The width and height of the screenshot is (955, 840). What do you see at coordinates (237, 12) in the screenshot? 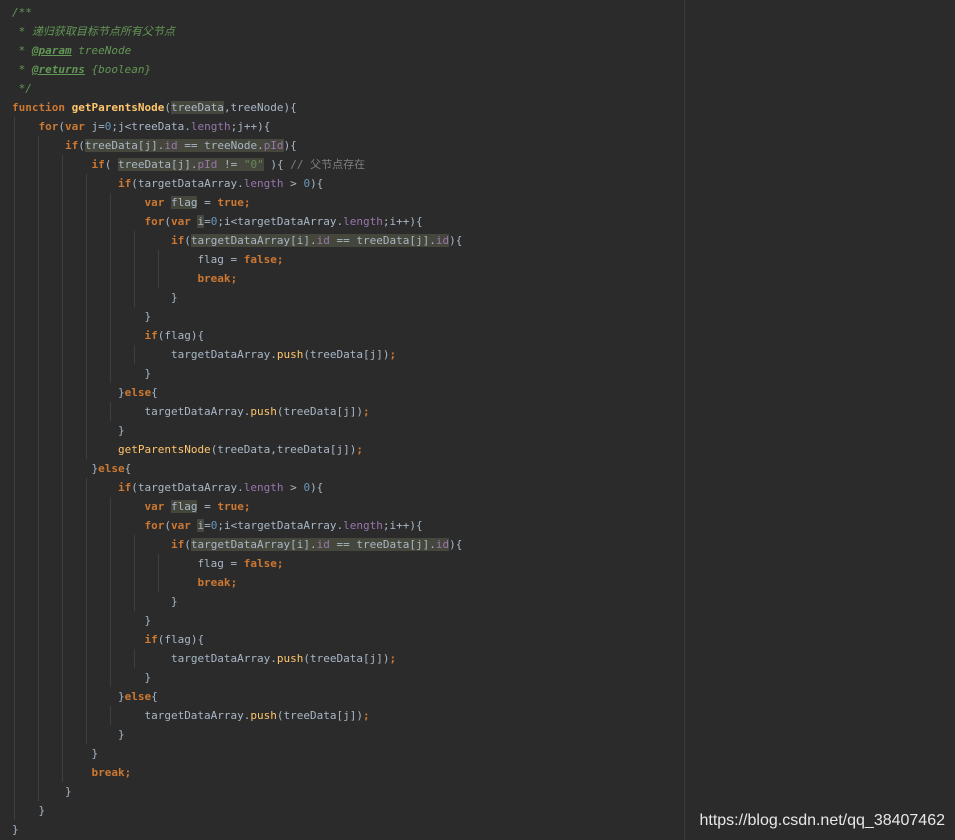
I see `code-line: /**` at bounding box center [237, 12].